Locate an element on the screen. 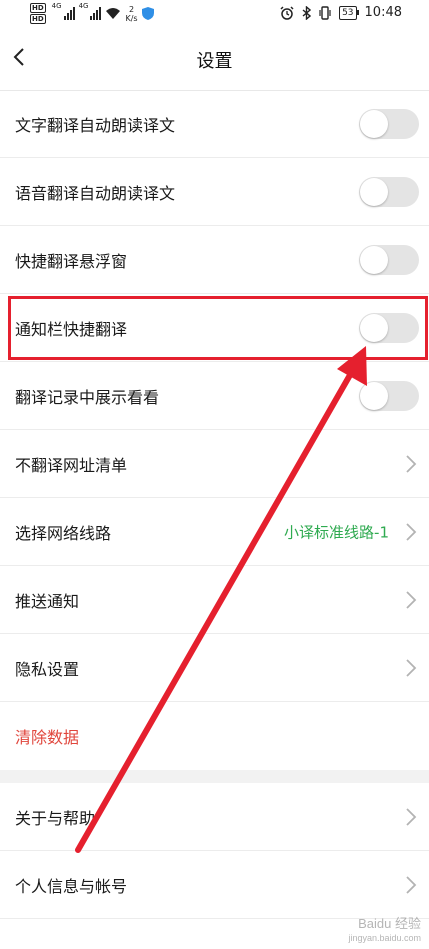 This screenshot has height=949, width=429. hd-badge-1: HD is located at coordinates (38, 8).